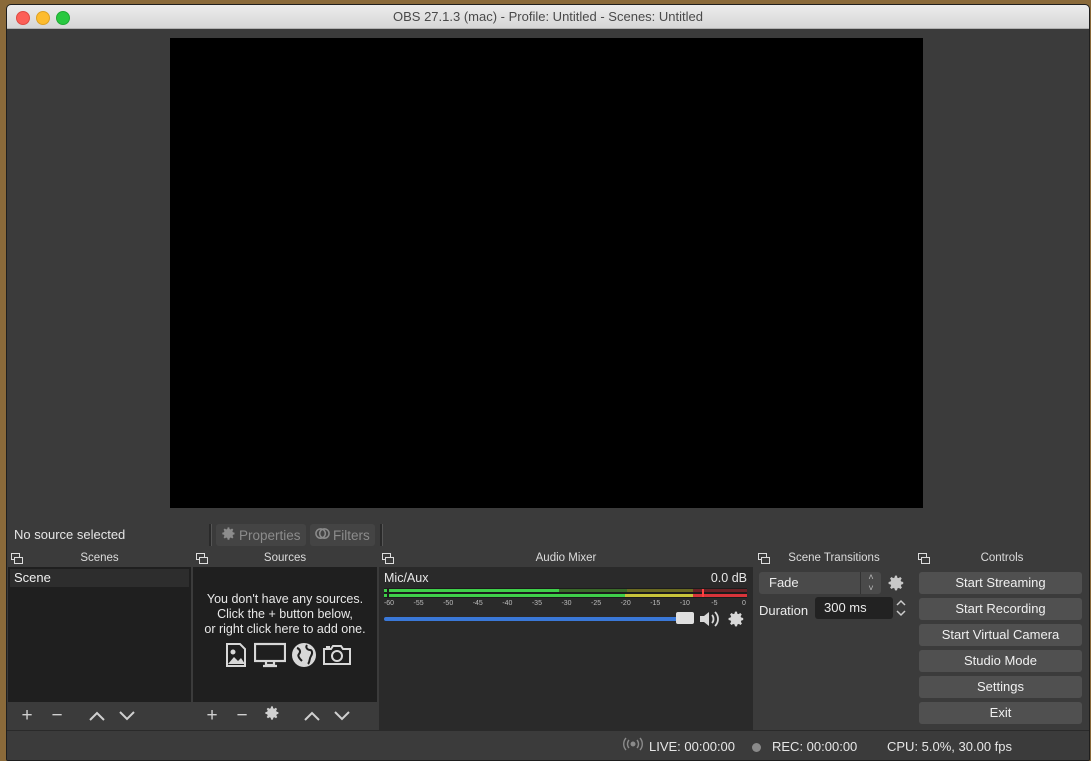  I want to click on minimize-window-button, so click(43, 18).